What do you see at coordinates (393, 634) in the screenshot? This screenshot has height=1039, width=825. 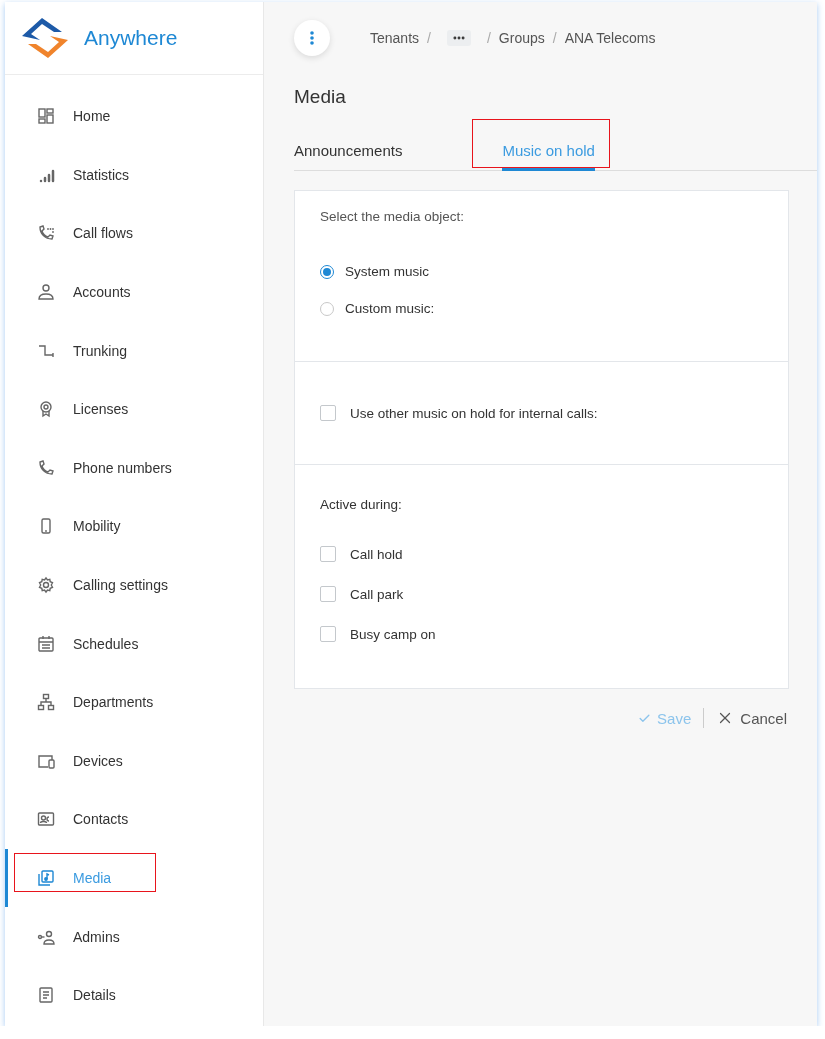 I see `option-label: Busy camp on` at bounding box center [393, 634].